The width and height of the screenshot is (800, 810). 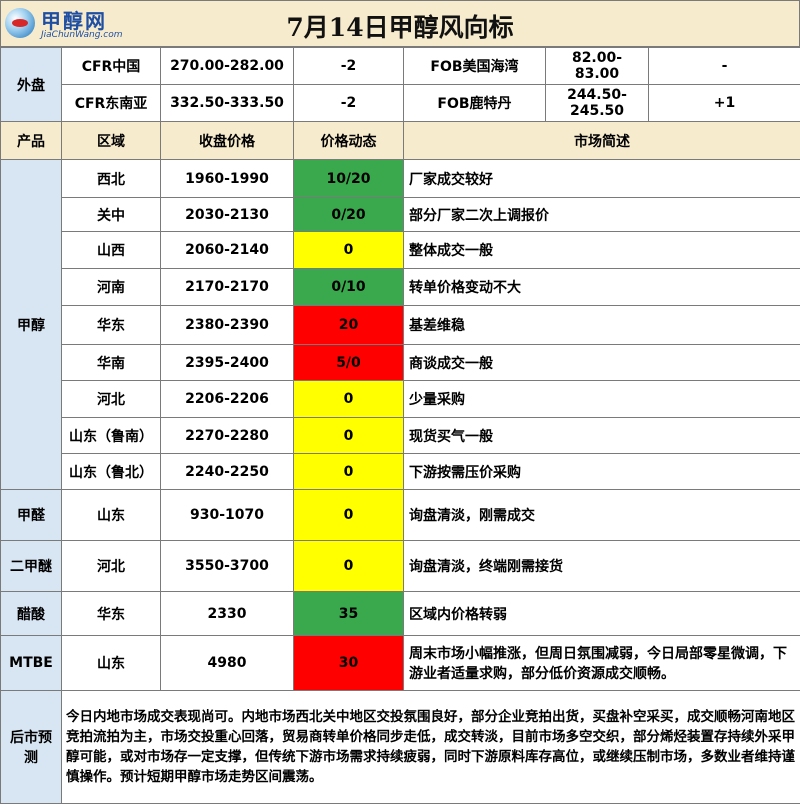 I want to click on price-cell: 3550-3700, so click(x=227, y=566).